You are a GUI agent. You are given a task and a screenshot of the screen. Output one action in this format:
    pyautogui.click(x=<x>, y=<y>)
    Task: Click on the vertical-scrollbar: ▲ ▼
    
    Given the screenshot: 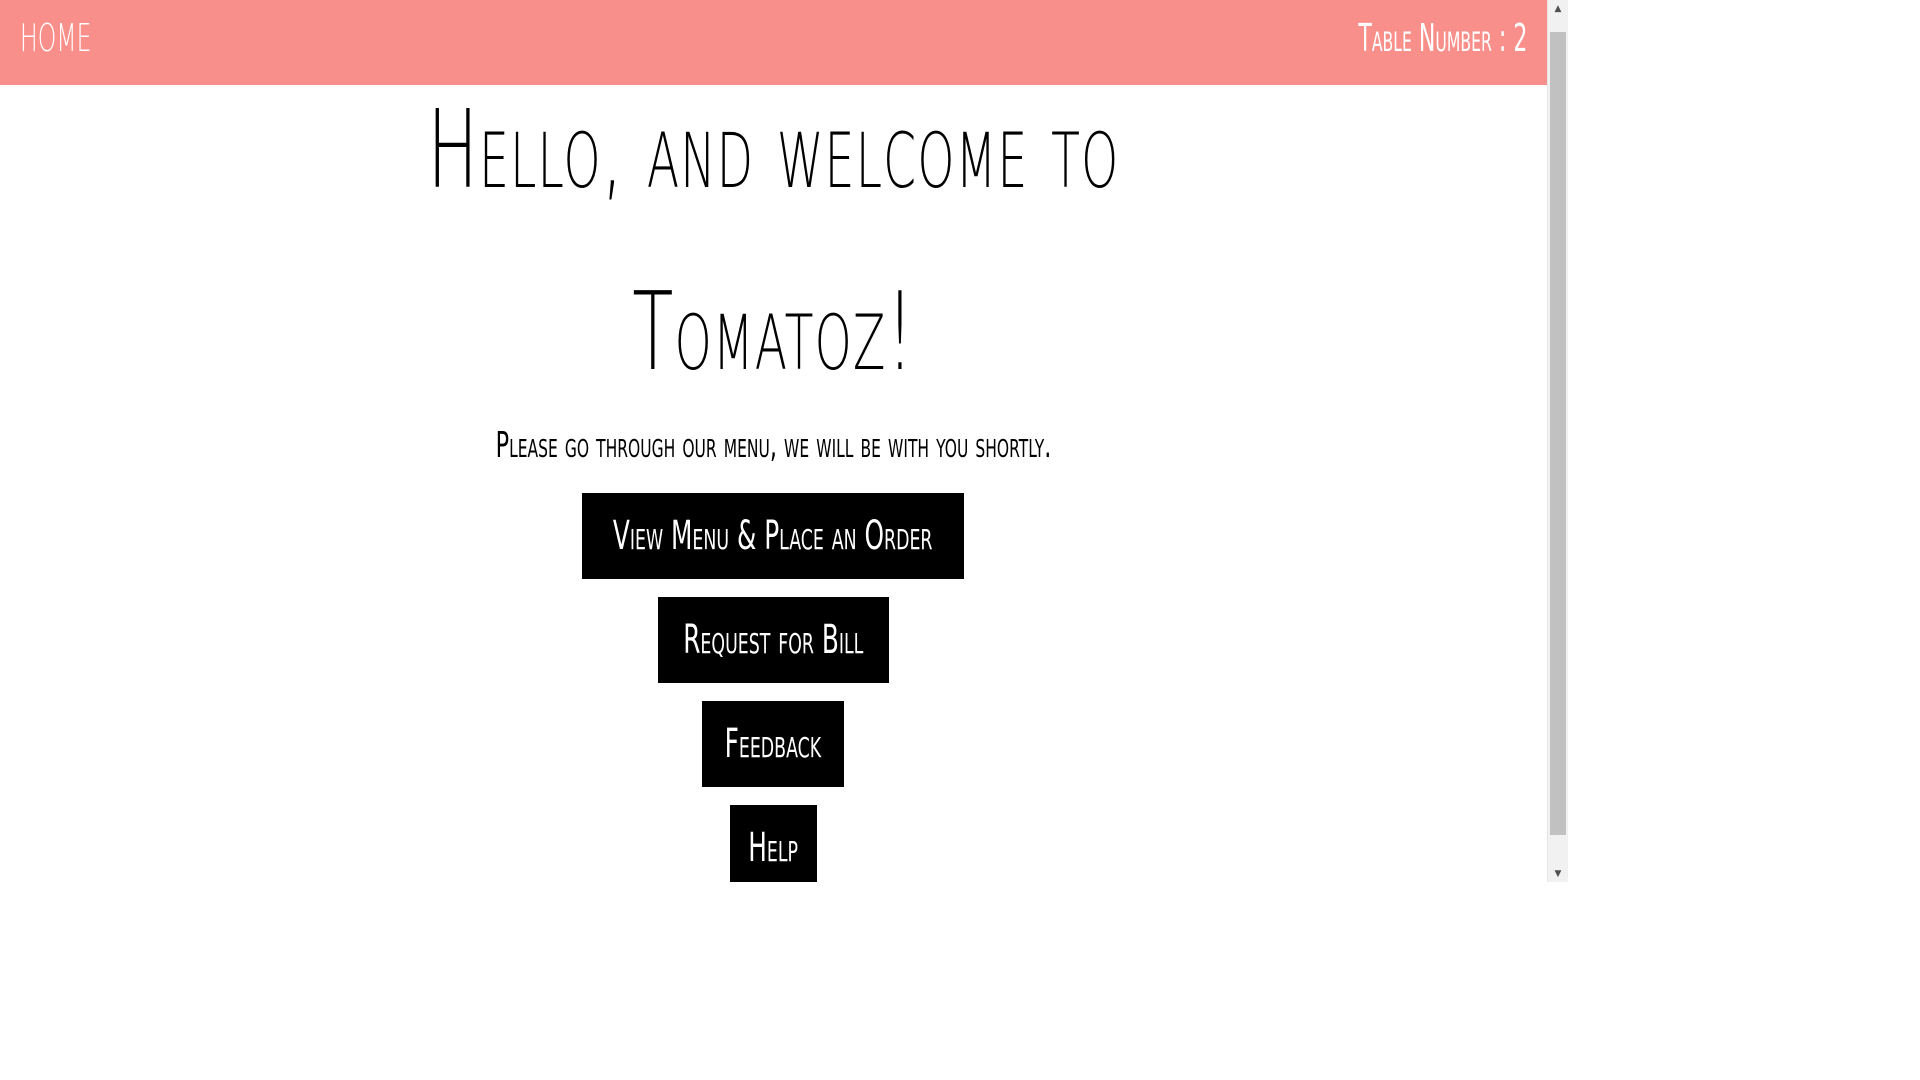 What is the action you would take?
    pyautogui.click(x=1557, y=441)
    